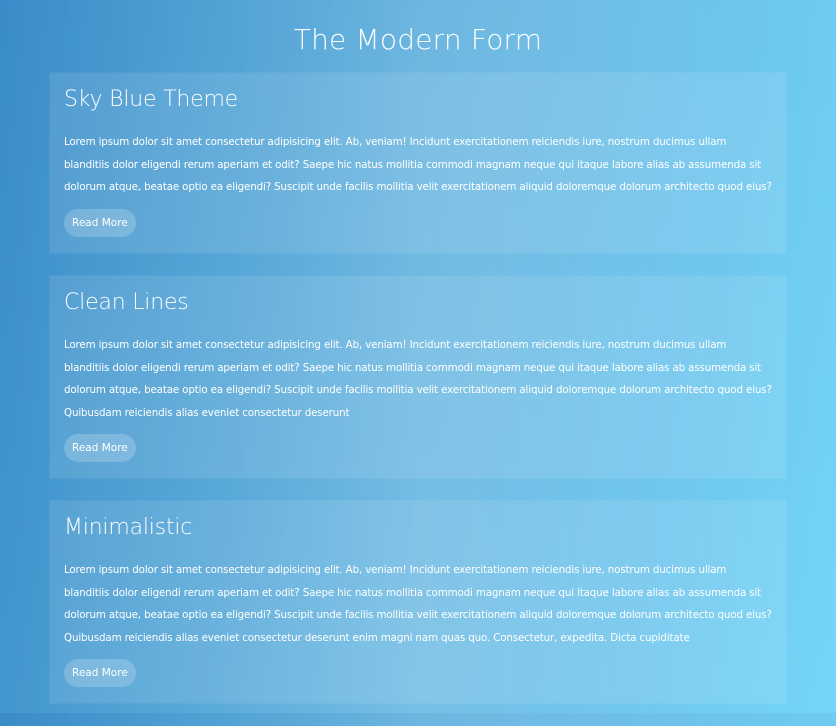 The image size is (836, 726). Describe the element at coordinates (128, 527) in the screenshot. I see `card-title: Minimalistic` at that location.